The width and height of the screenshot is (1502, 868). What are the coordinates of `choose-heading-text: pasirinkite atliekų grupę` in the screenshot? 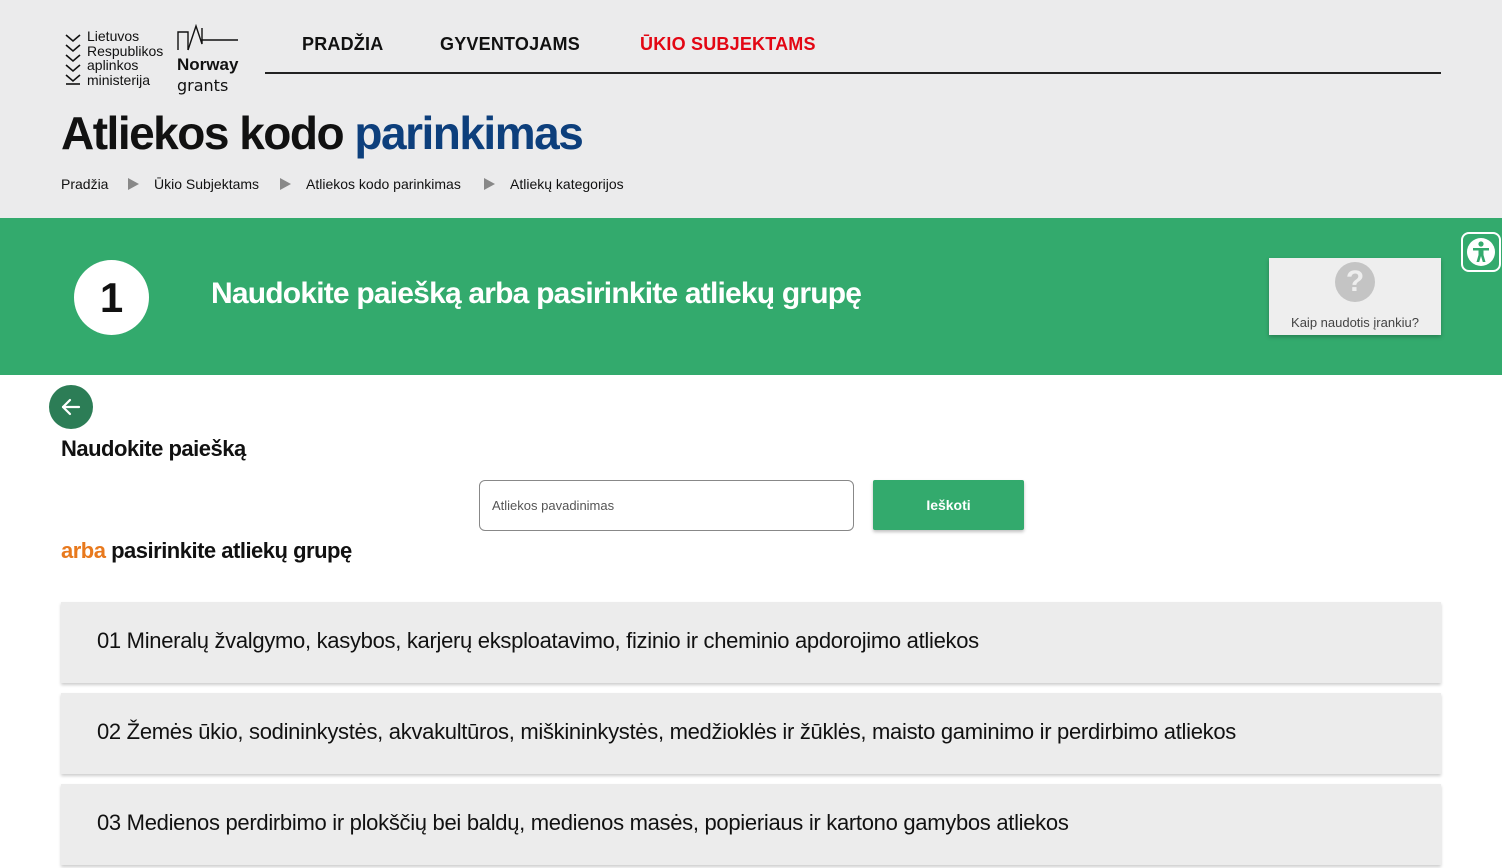 It's located at (231, 550).